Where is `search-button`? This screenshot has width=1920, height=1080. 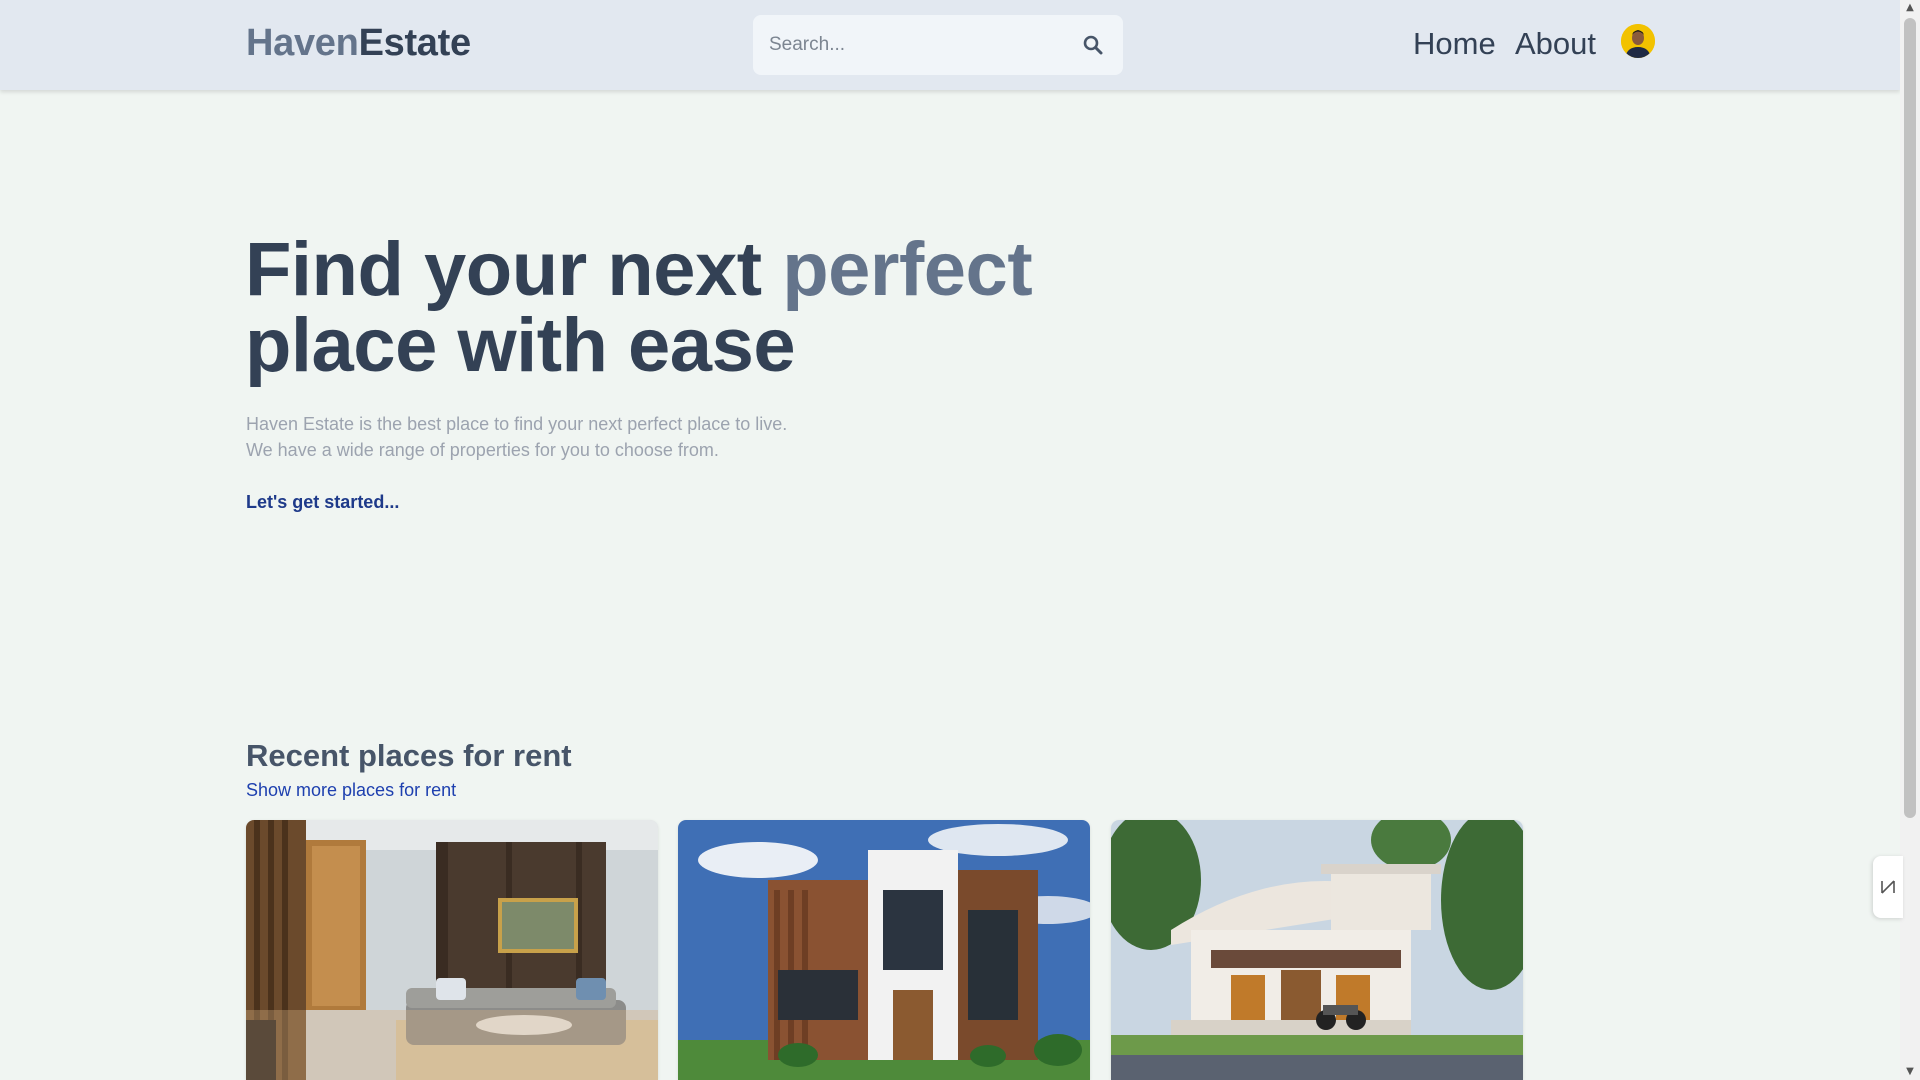 search-button is located at coordinates (1093, 45).